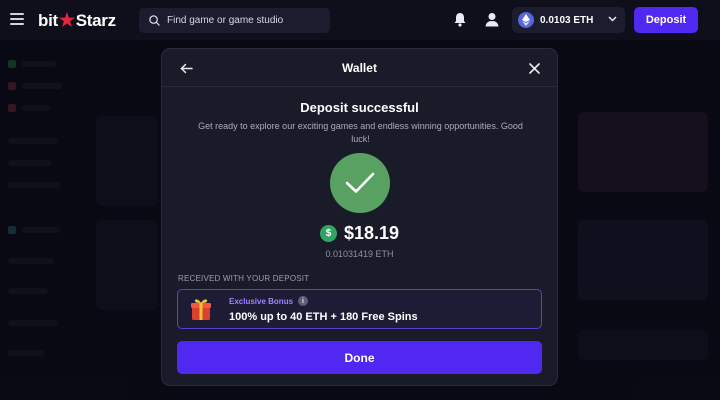  Describe the element at coordinates (303, 301) in the screenshot. I see `info-icon: i` at that location.